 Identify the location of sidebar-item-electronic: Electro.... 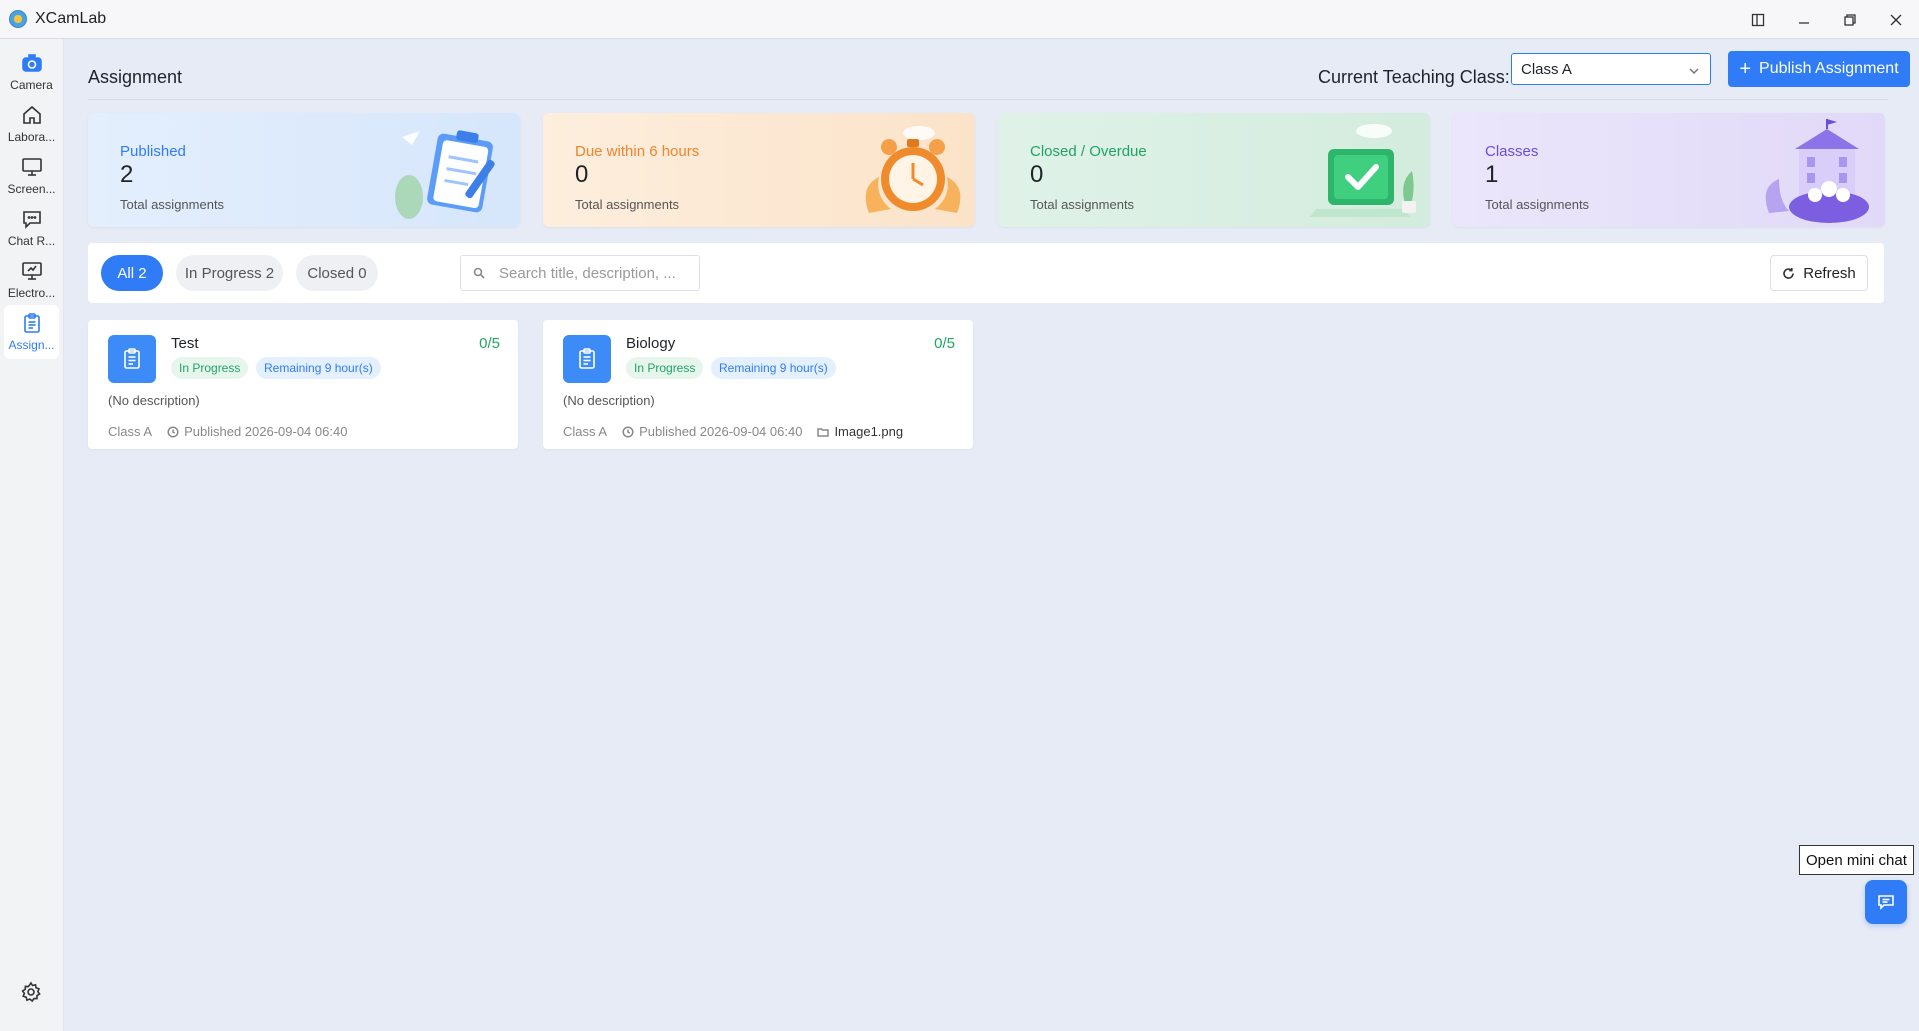
(31, 280).